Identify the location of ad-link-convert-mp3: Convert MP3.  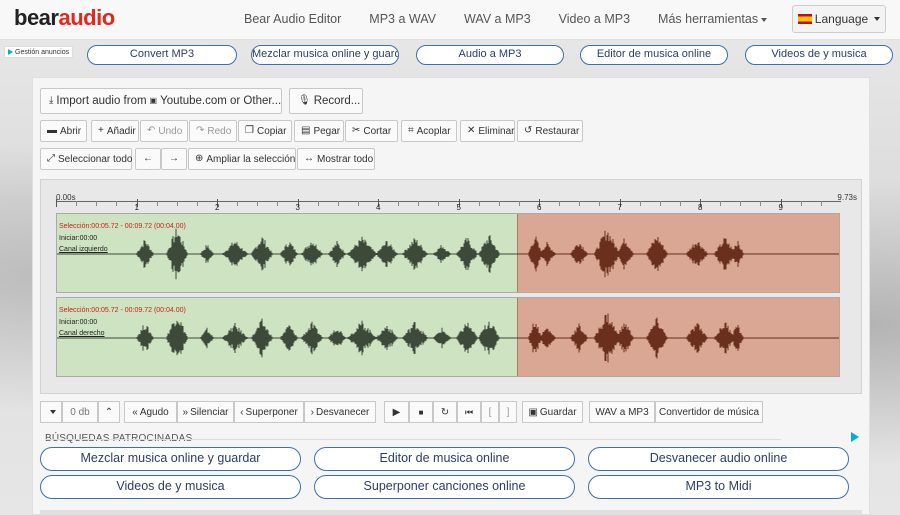
(162, 55).